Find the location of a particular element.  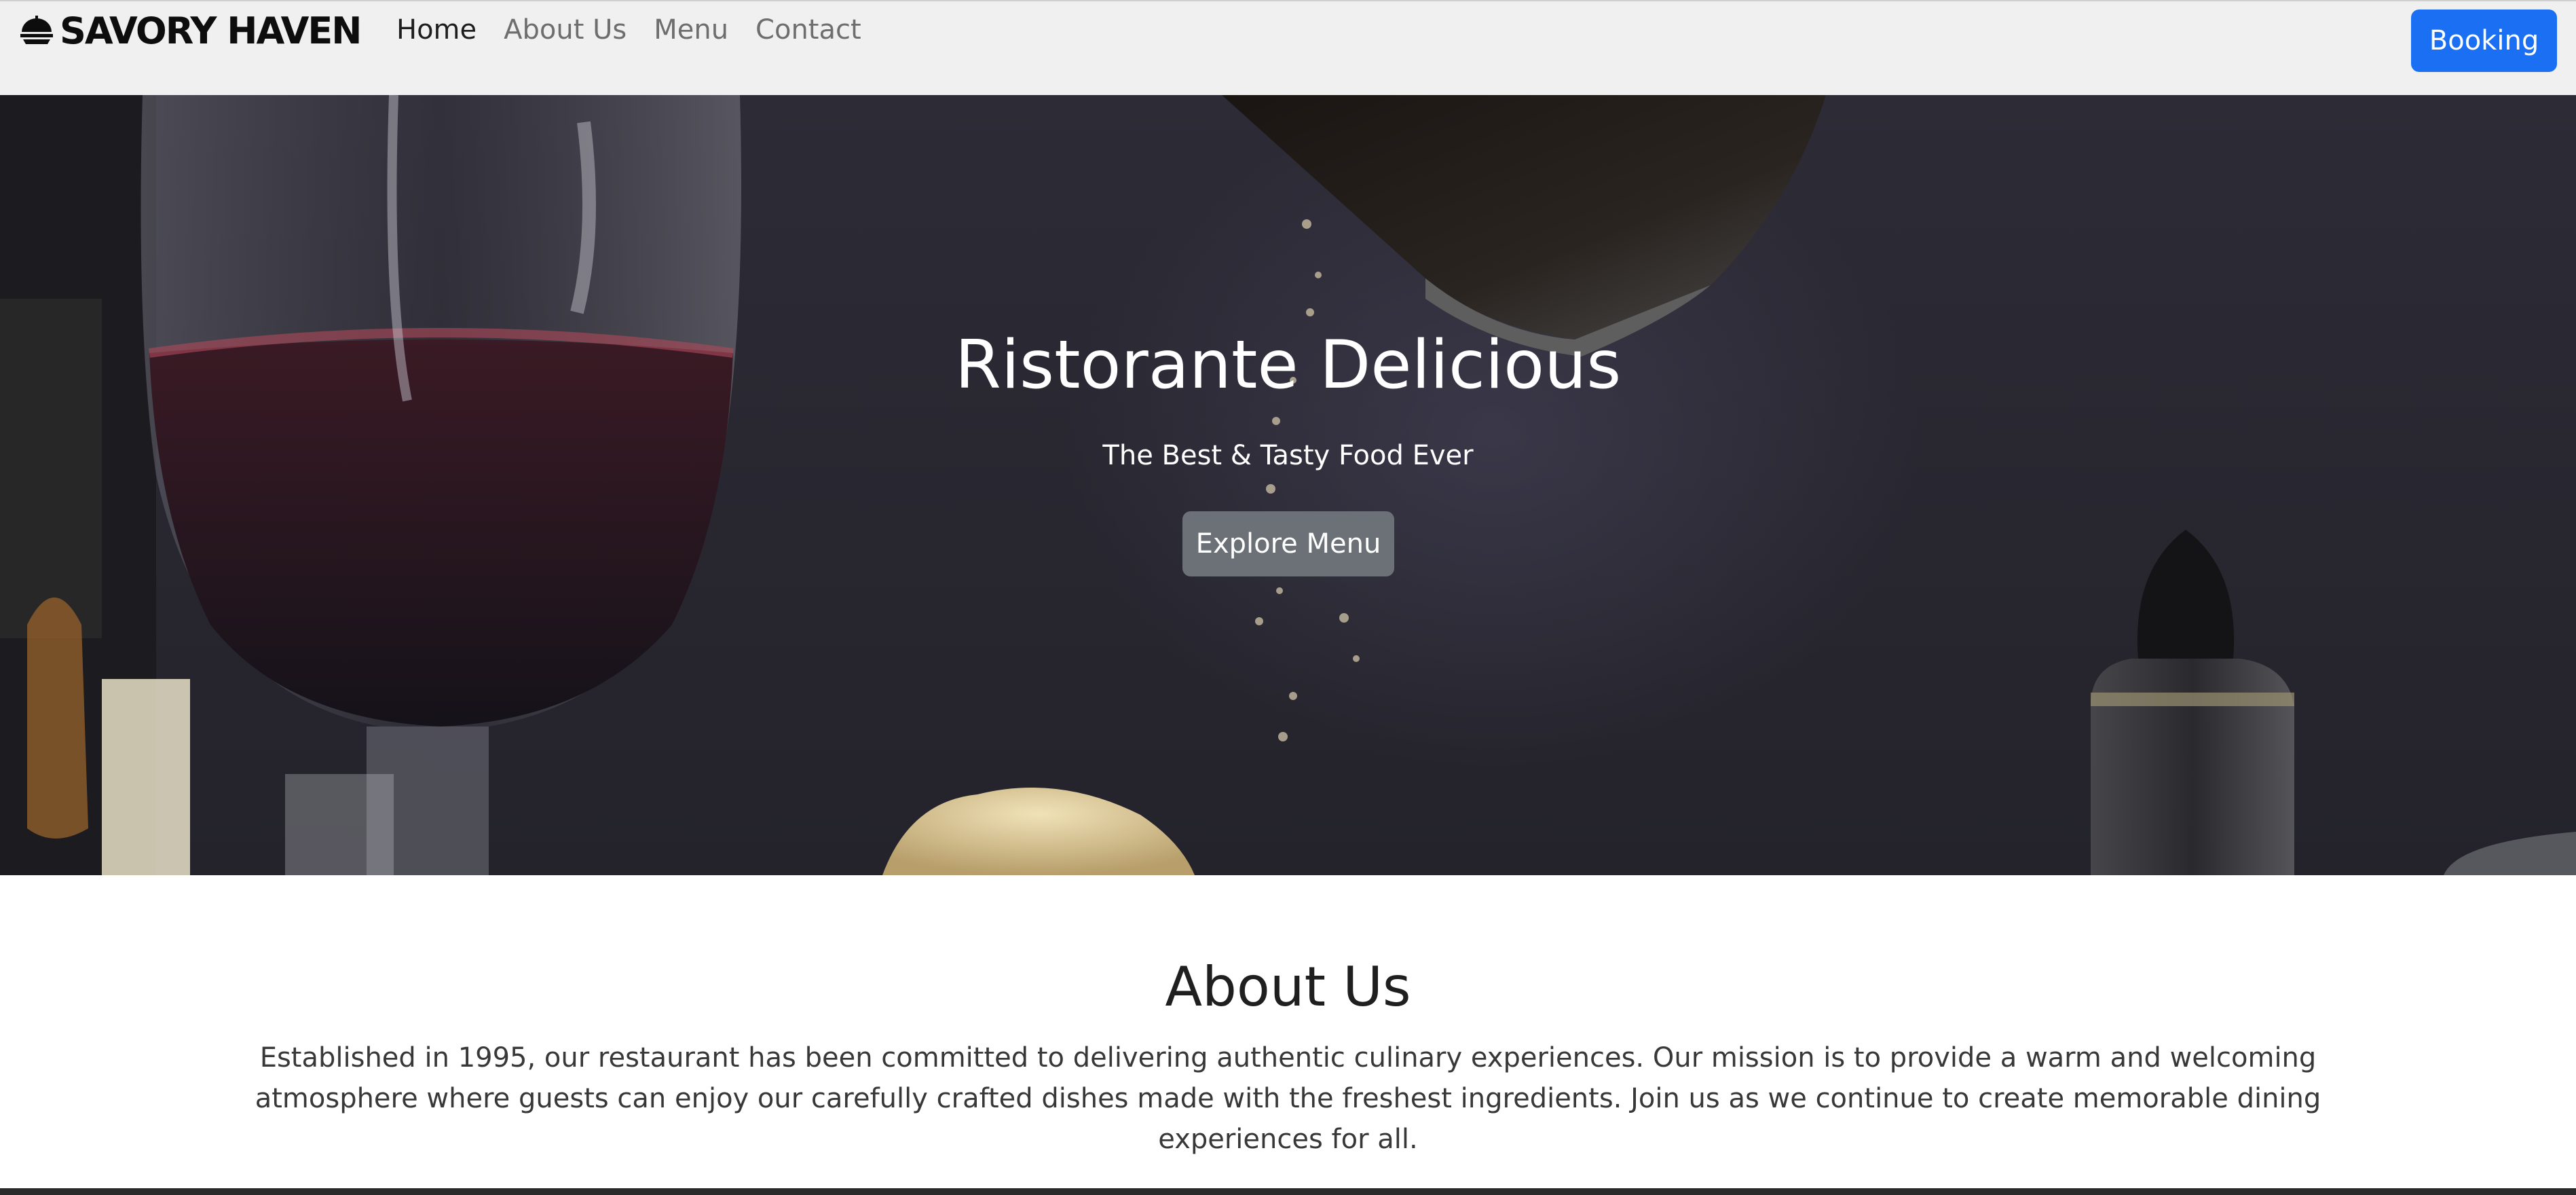

brand-name: SAVORY HAVEN is located at coordinates (211, 31).